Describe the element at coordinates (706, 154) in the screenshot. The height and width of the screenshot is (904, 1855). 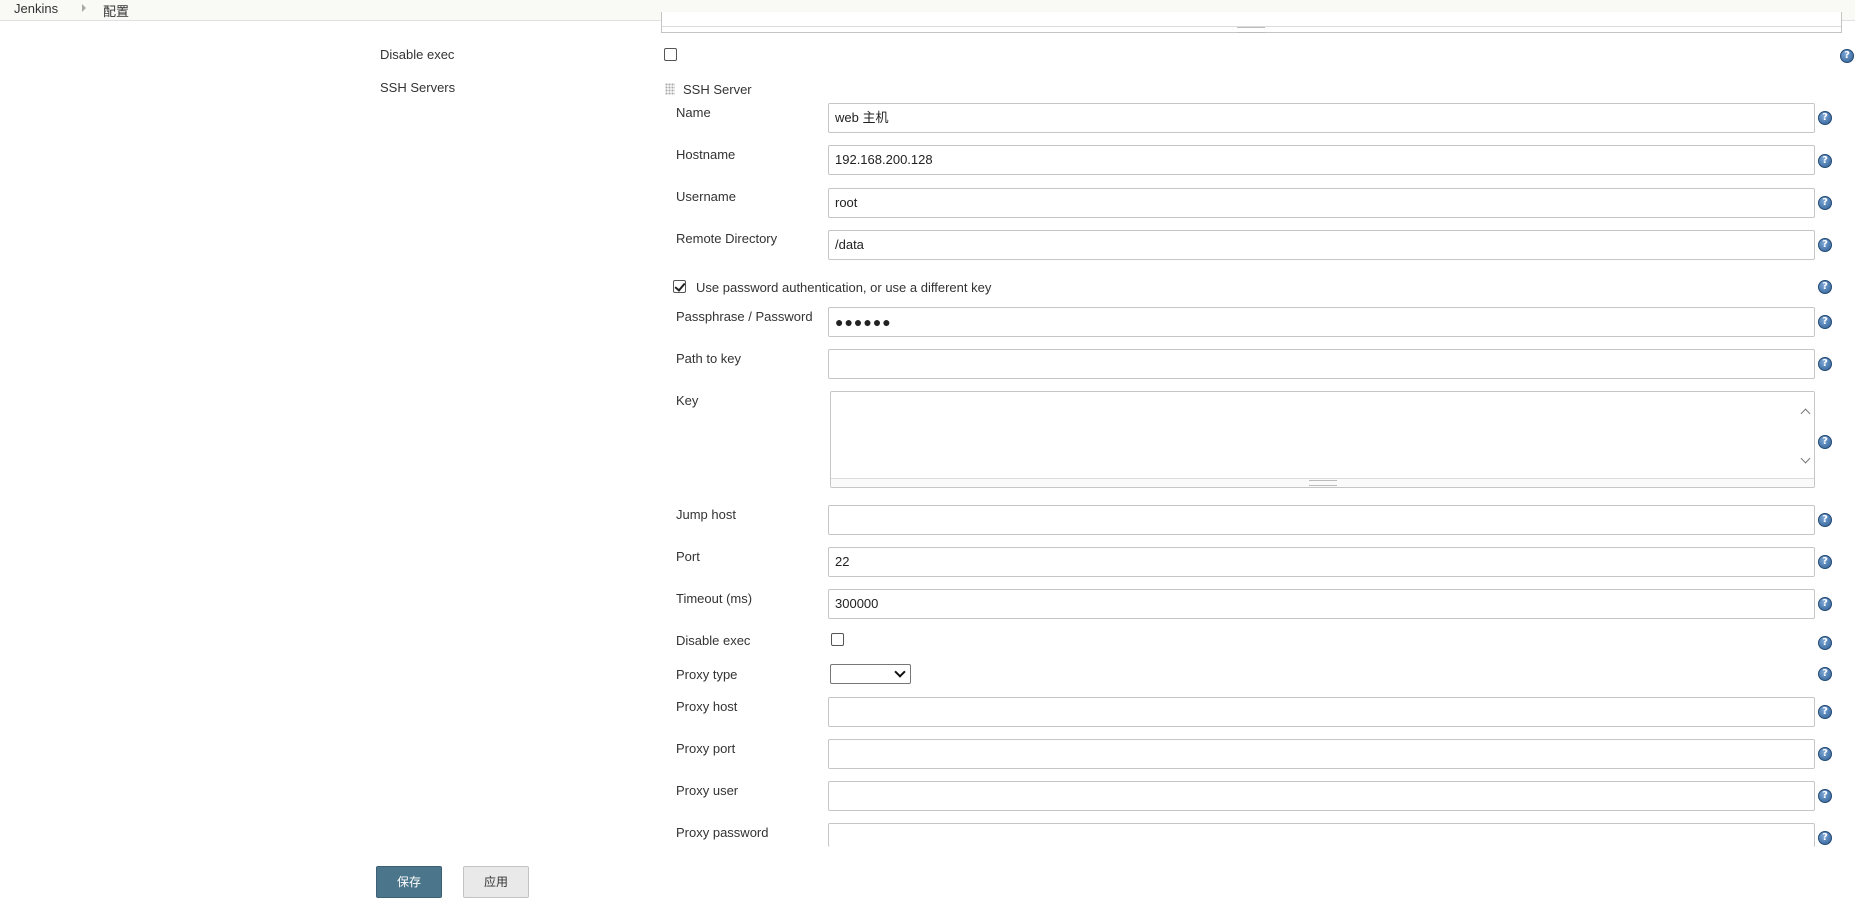
I see `hostname-label: Hostname` at that location.